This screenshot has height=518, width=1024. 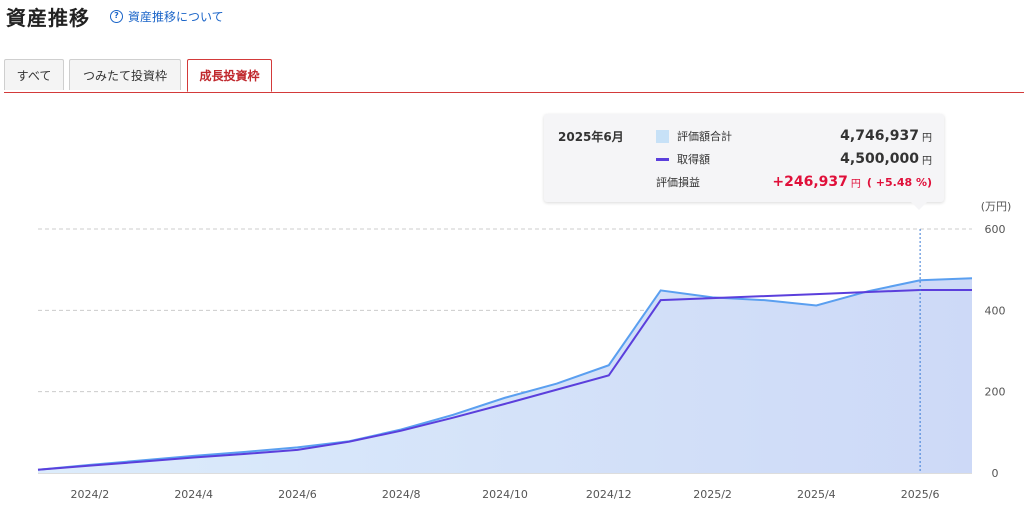 I want to click on x-tick-label: 2024/4, so click(x=193, y=494).